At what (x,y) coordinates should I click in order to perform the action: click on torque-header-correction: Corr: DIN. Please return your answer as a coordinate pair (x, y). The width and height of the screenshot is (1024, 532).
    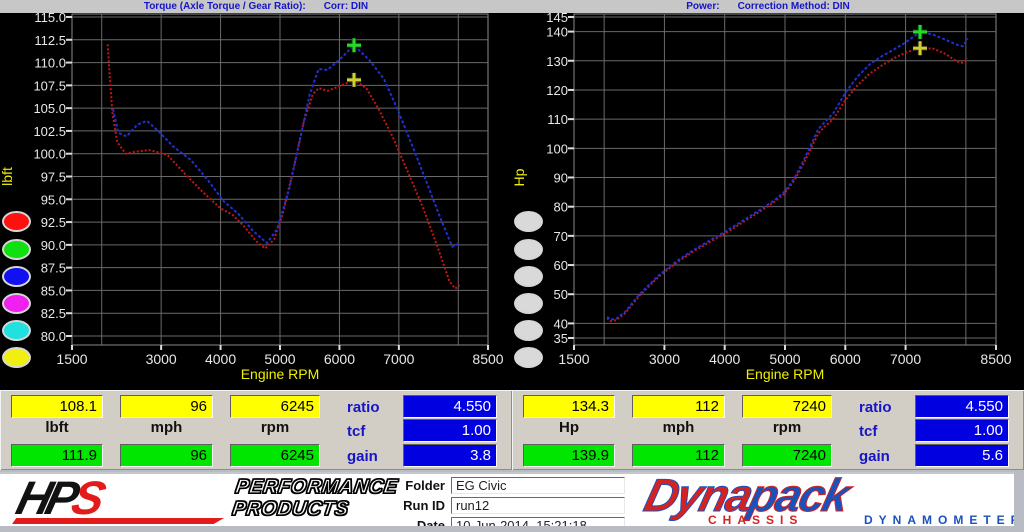
    Looking at the image, I should click on (346, 6).